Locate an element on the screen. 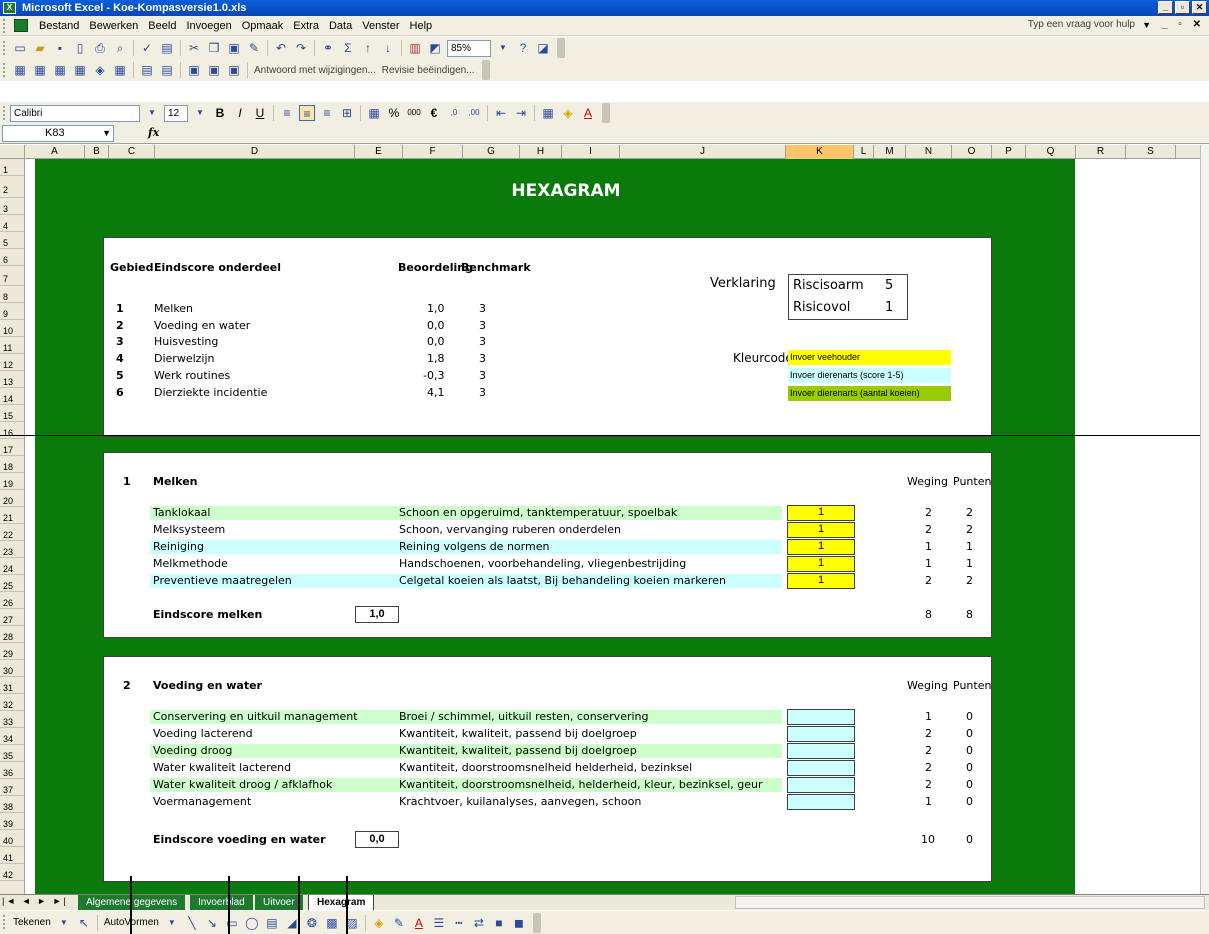 The height and width of the screenshot is (934, 1209). row-header: 3 is located at coordinates (12, 206).